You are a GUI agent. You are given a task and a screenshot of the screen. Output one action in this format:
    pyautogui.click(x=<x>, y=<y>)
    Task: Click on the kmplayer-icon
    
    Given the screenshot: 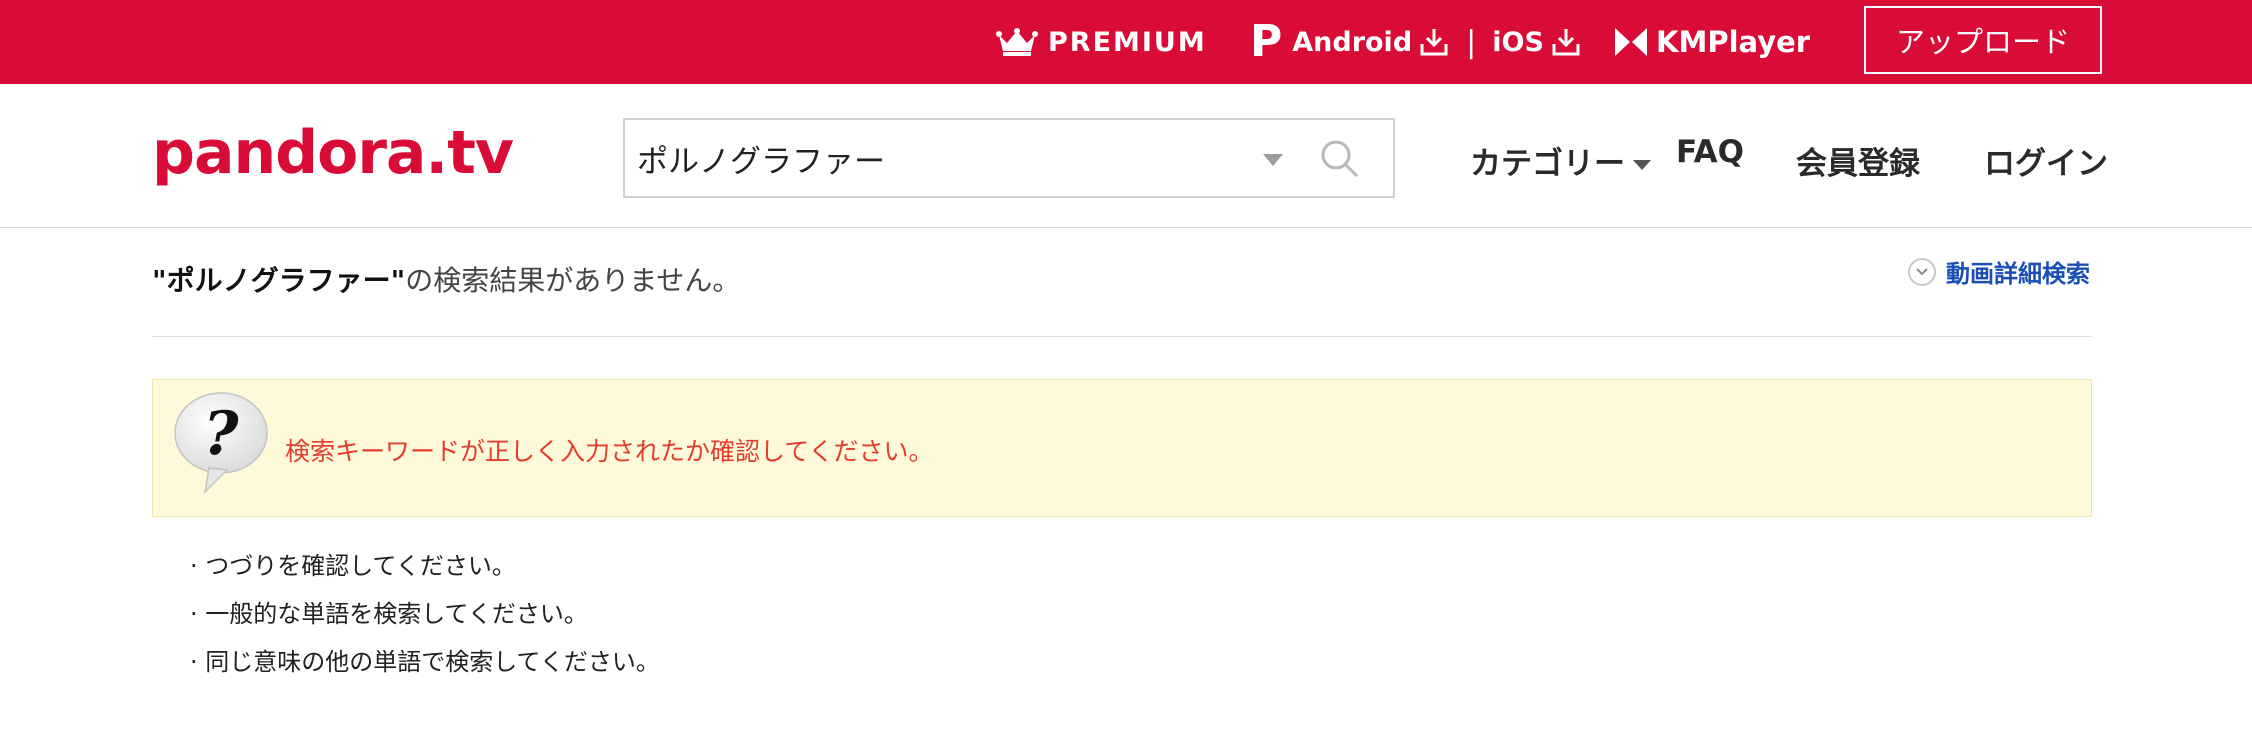 What is the action you would take?
    pyautogui.click(x=1631, y=42)
    